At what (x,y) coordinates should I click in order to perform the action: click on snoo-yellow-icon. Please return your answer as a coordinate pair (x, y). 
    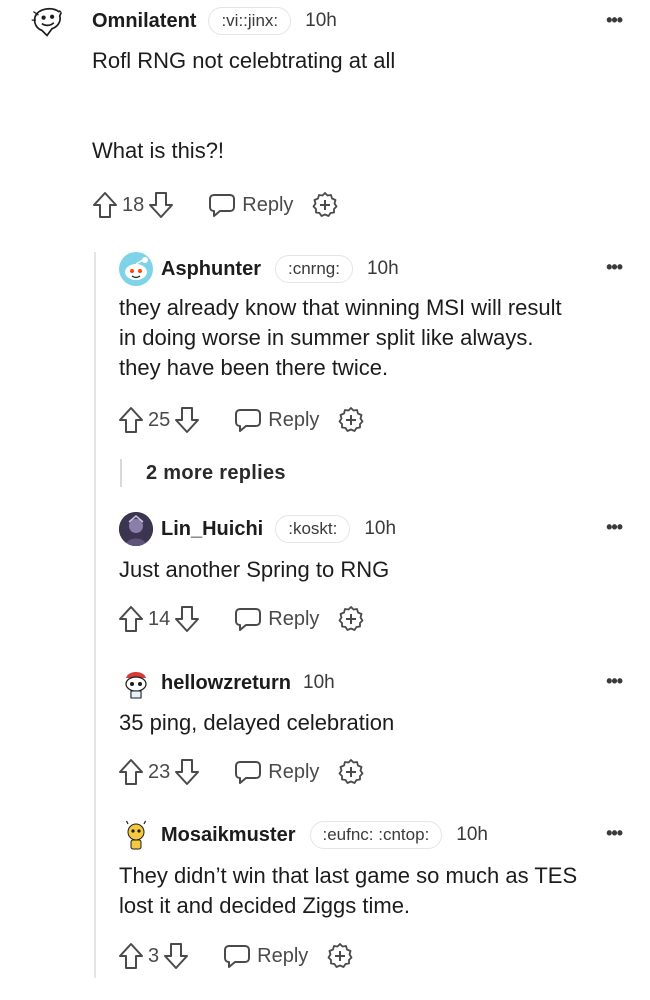
    Looking at the image, I should click on (136, 835).